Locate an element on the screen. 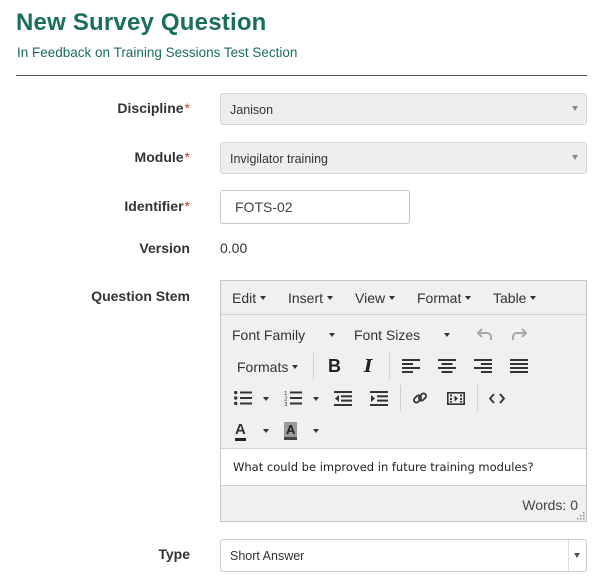 Image resolution: width=600 pixels, height=579 pixels. discipline-label: Discipline* is located at coordinates (153, 108).